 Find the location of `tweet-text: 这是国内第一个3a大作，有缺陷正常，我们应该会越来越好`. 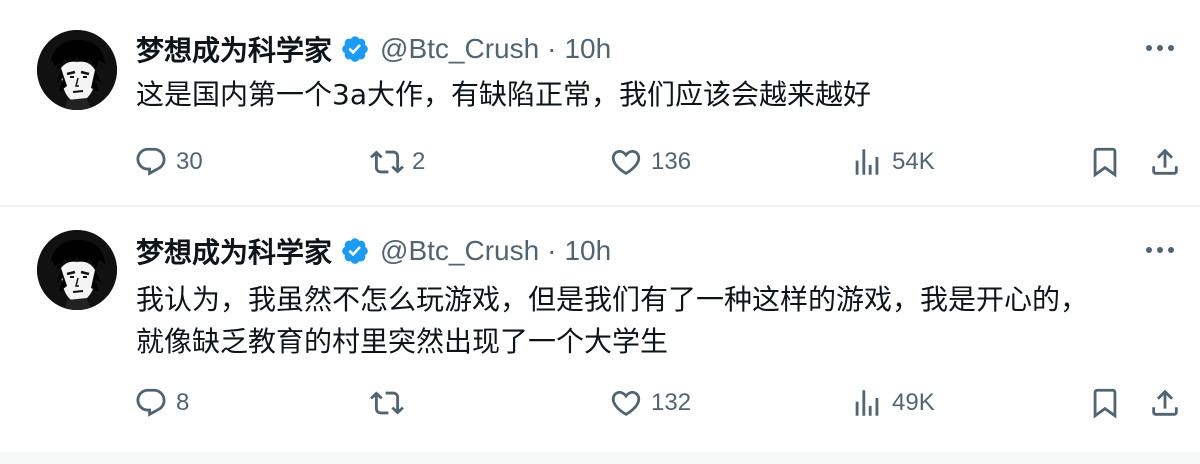

tweet-text: 这是国内第一个3a大作，有缺陷正常，我们应该会越来越好 is located at coordinates (503, 95).